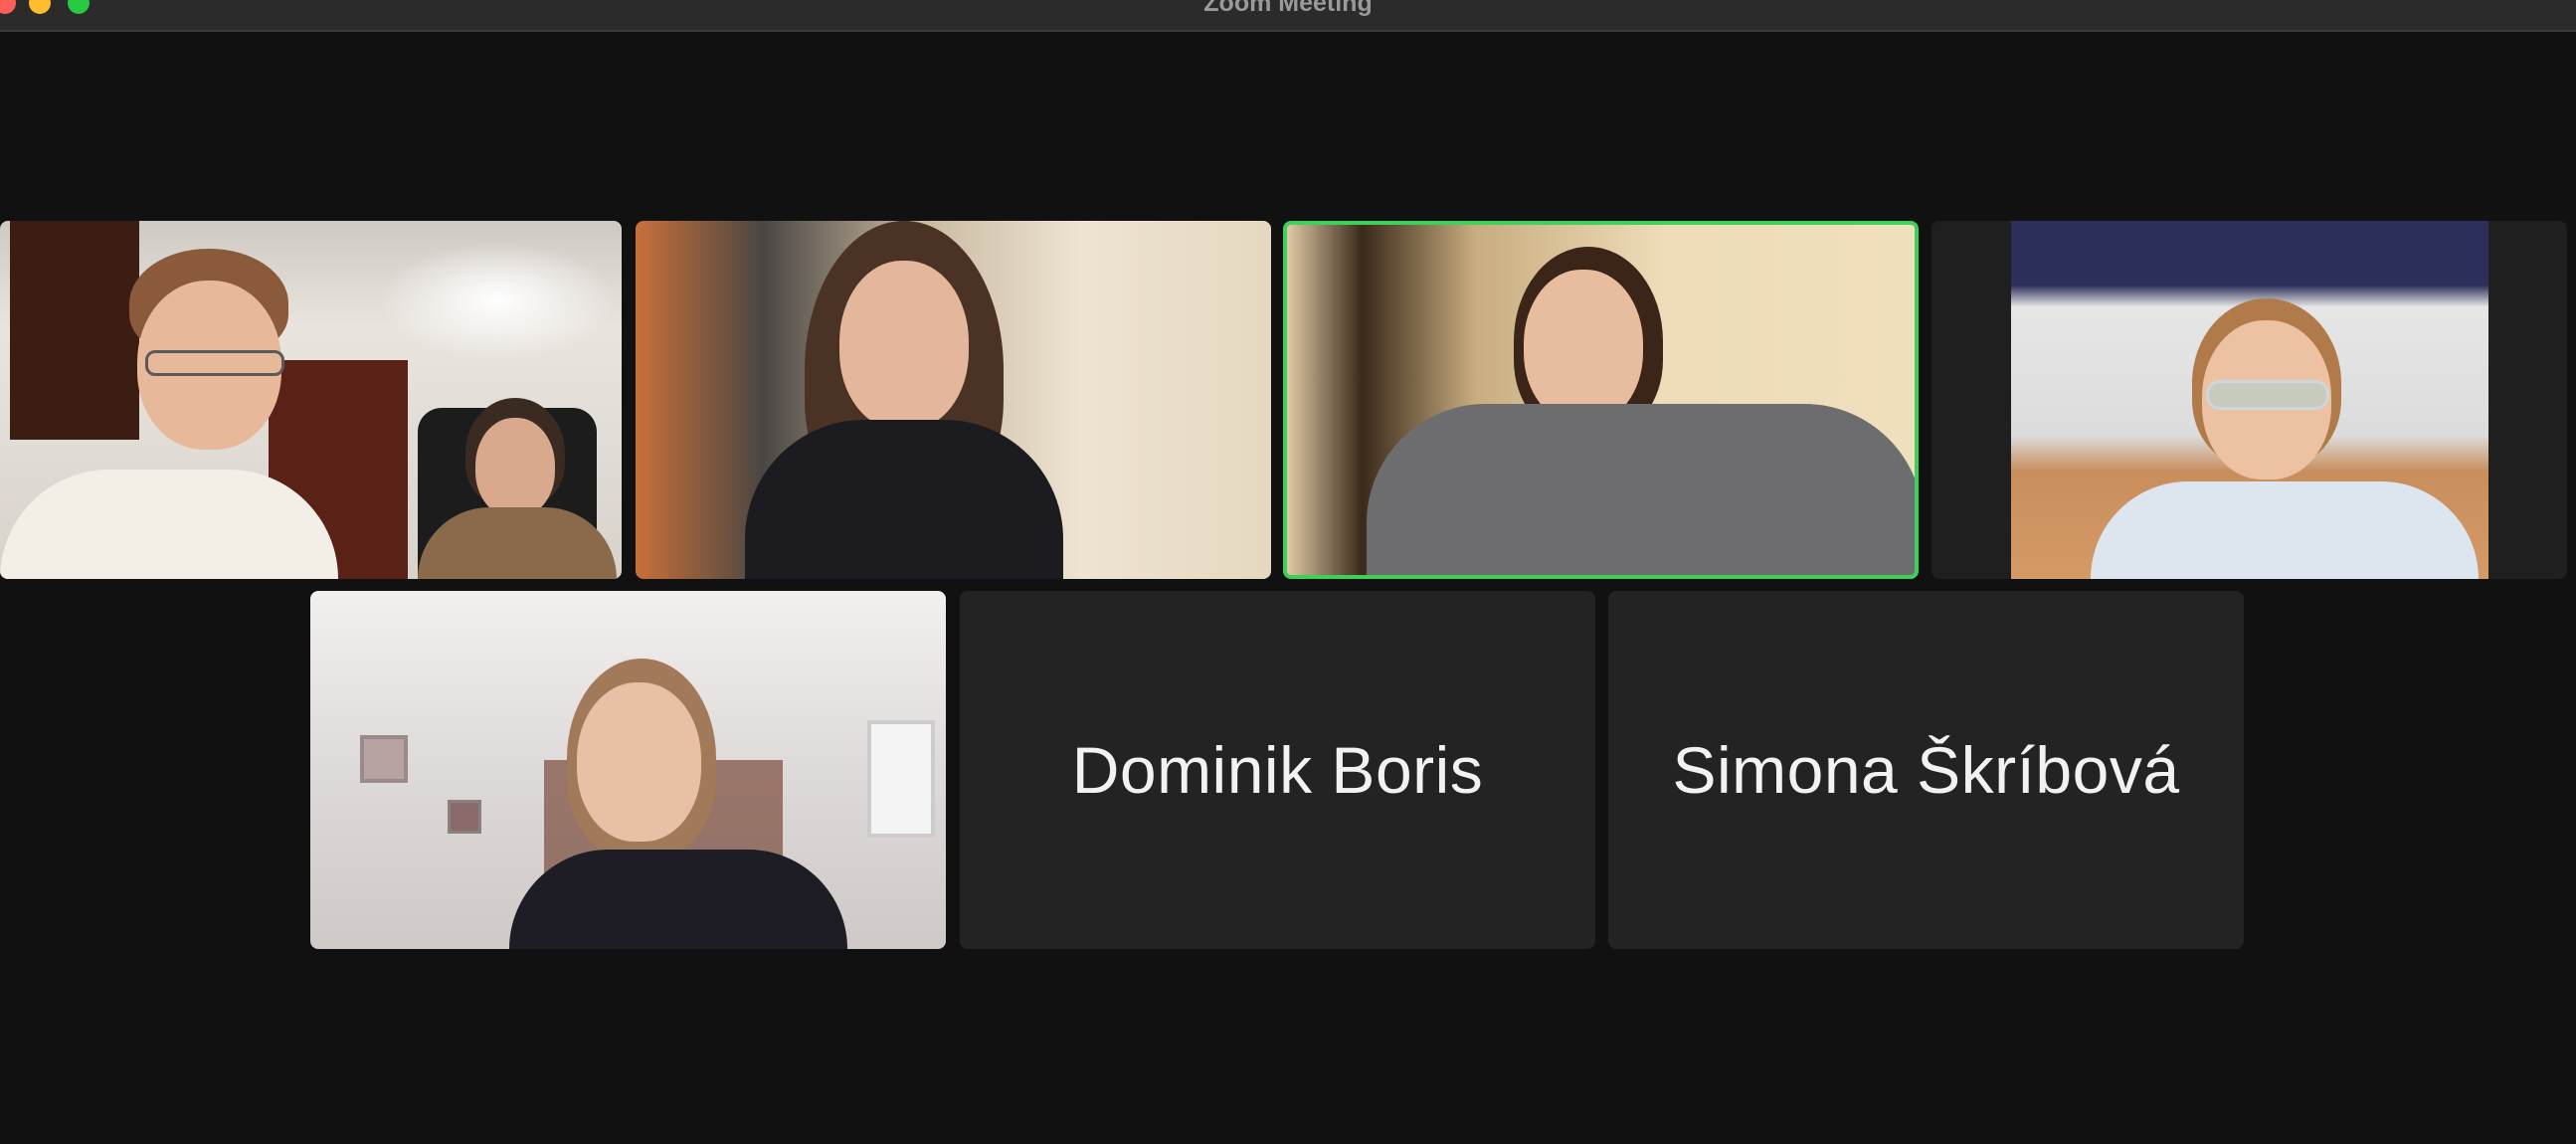 Image resolution: width=2576 pixels, height=1144 pixels. I want to click on participant-name: Simona Škríbová, so click(1926, 770).